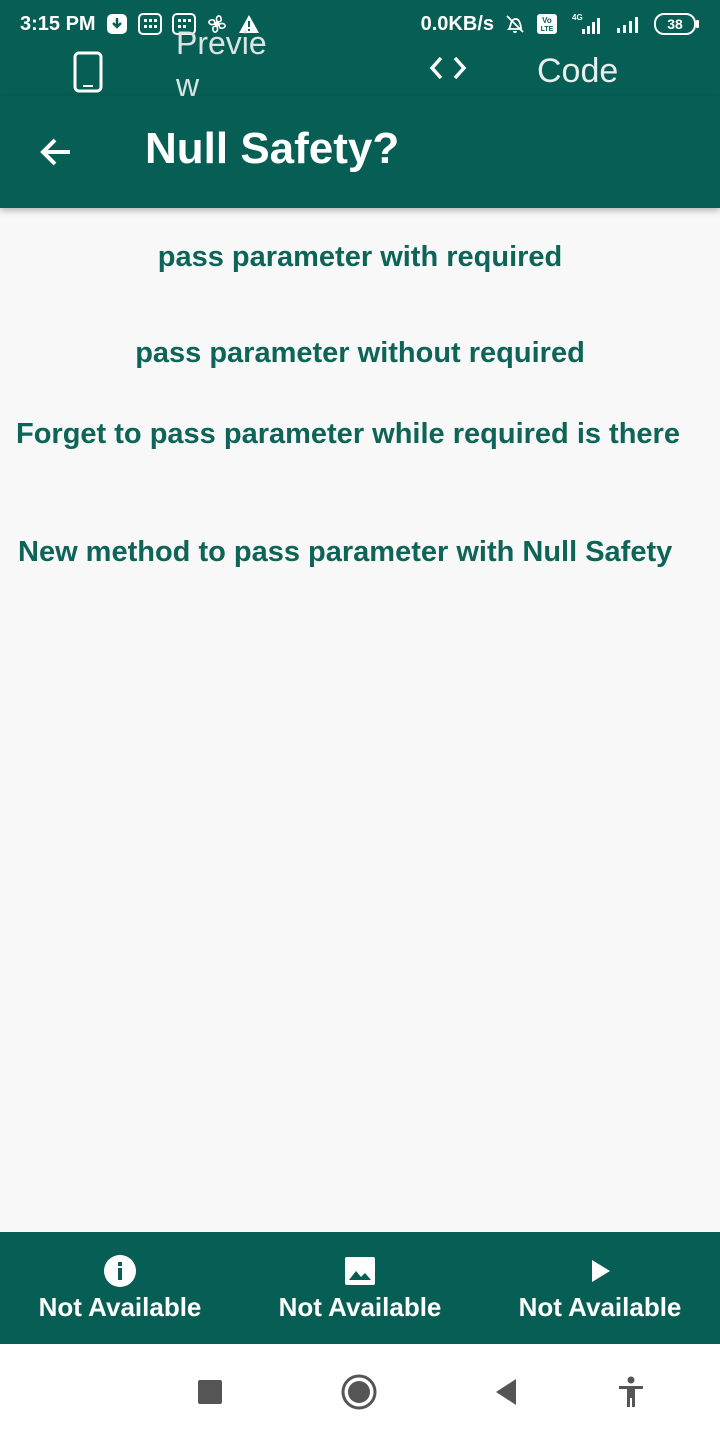 The height and width of the screenshot is (1440, 720). I want to click on home-icon, so click(359, 1394).